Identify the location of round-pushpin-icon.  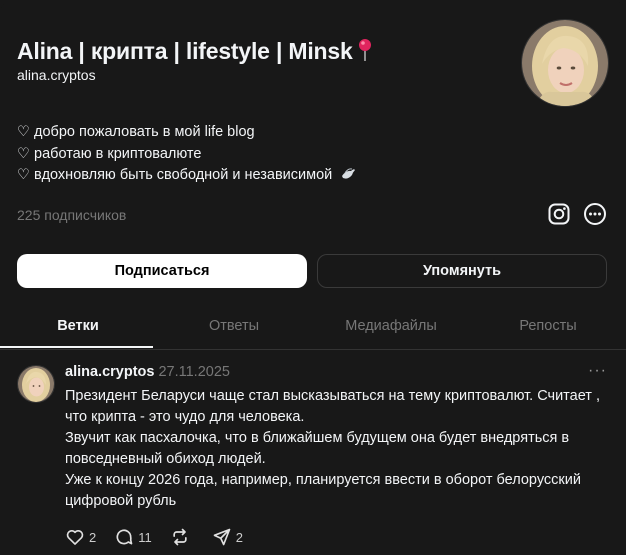
(364, 50).